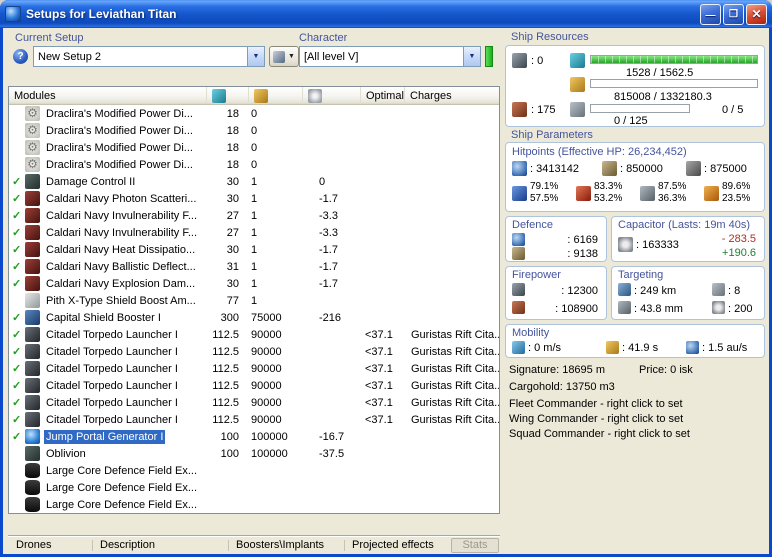  I want to click on cpu-usage: 30, so click(232, 283).